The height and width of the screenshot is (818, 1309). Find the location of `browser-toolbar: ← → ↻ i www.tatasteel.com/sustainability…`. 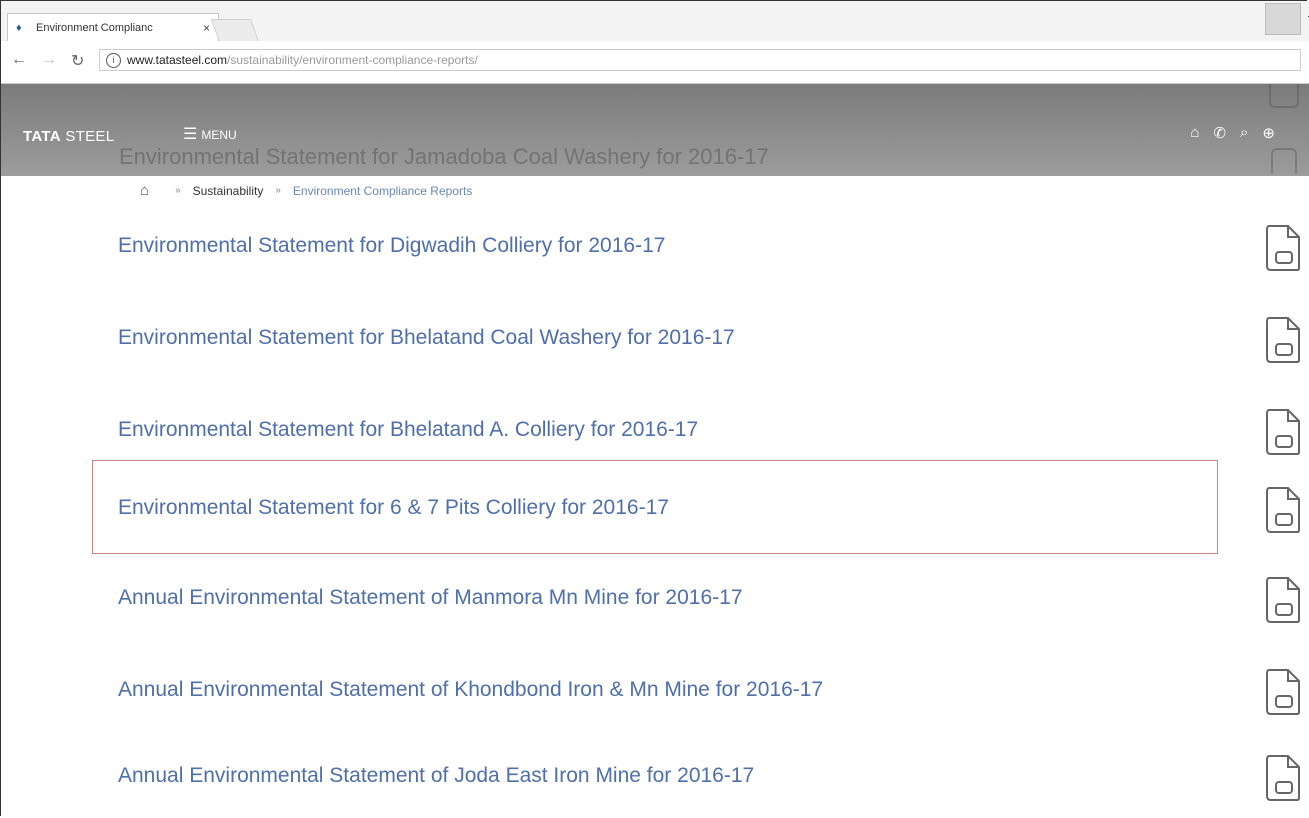

browser-toolbar: ← → ↻ i www.tatasteel.com/sustainability… is located at coordinates (655, 62).